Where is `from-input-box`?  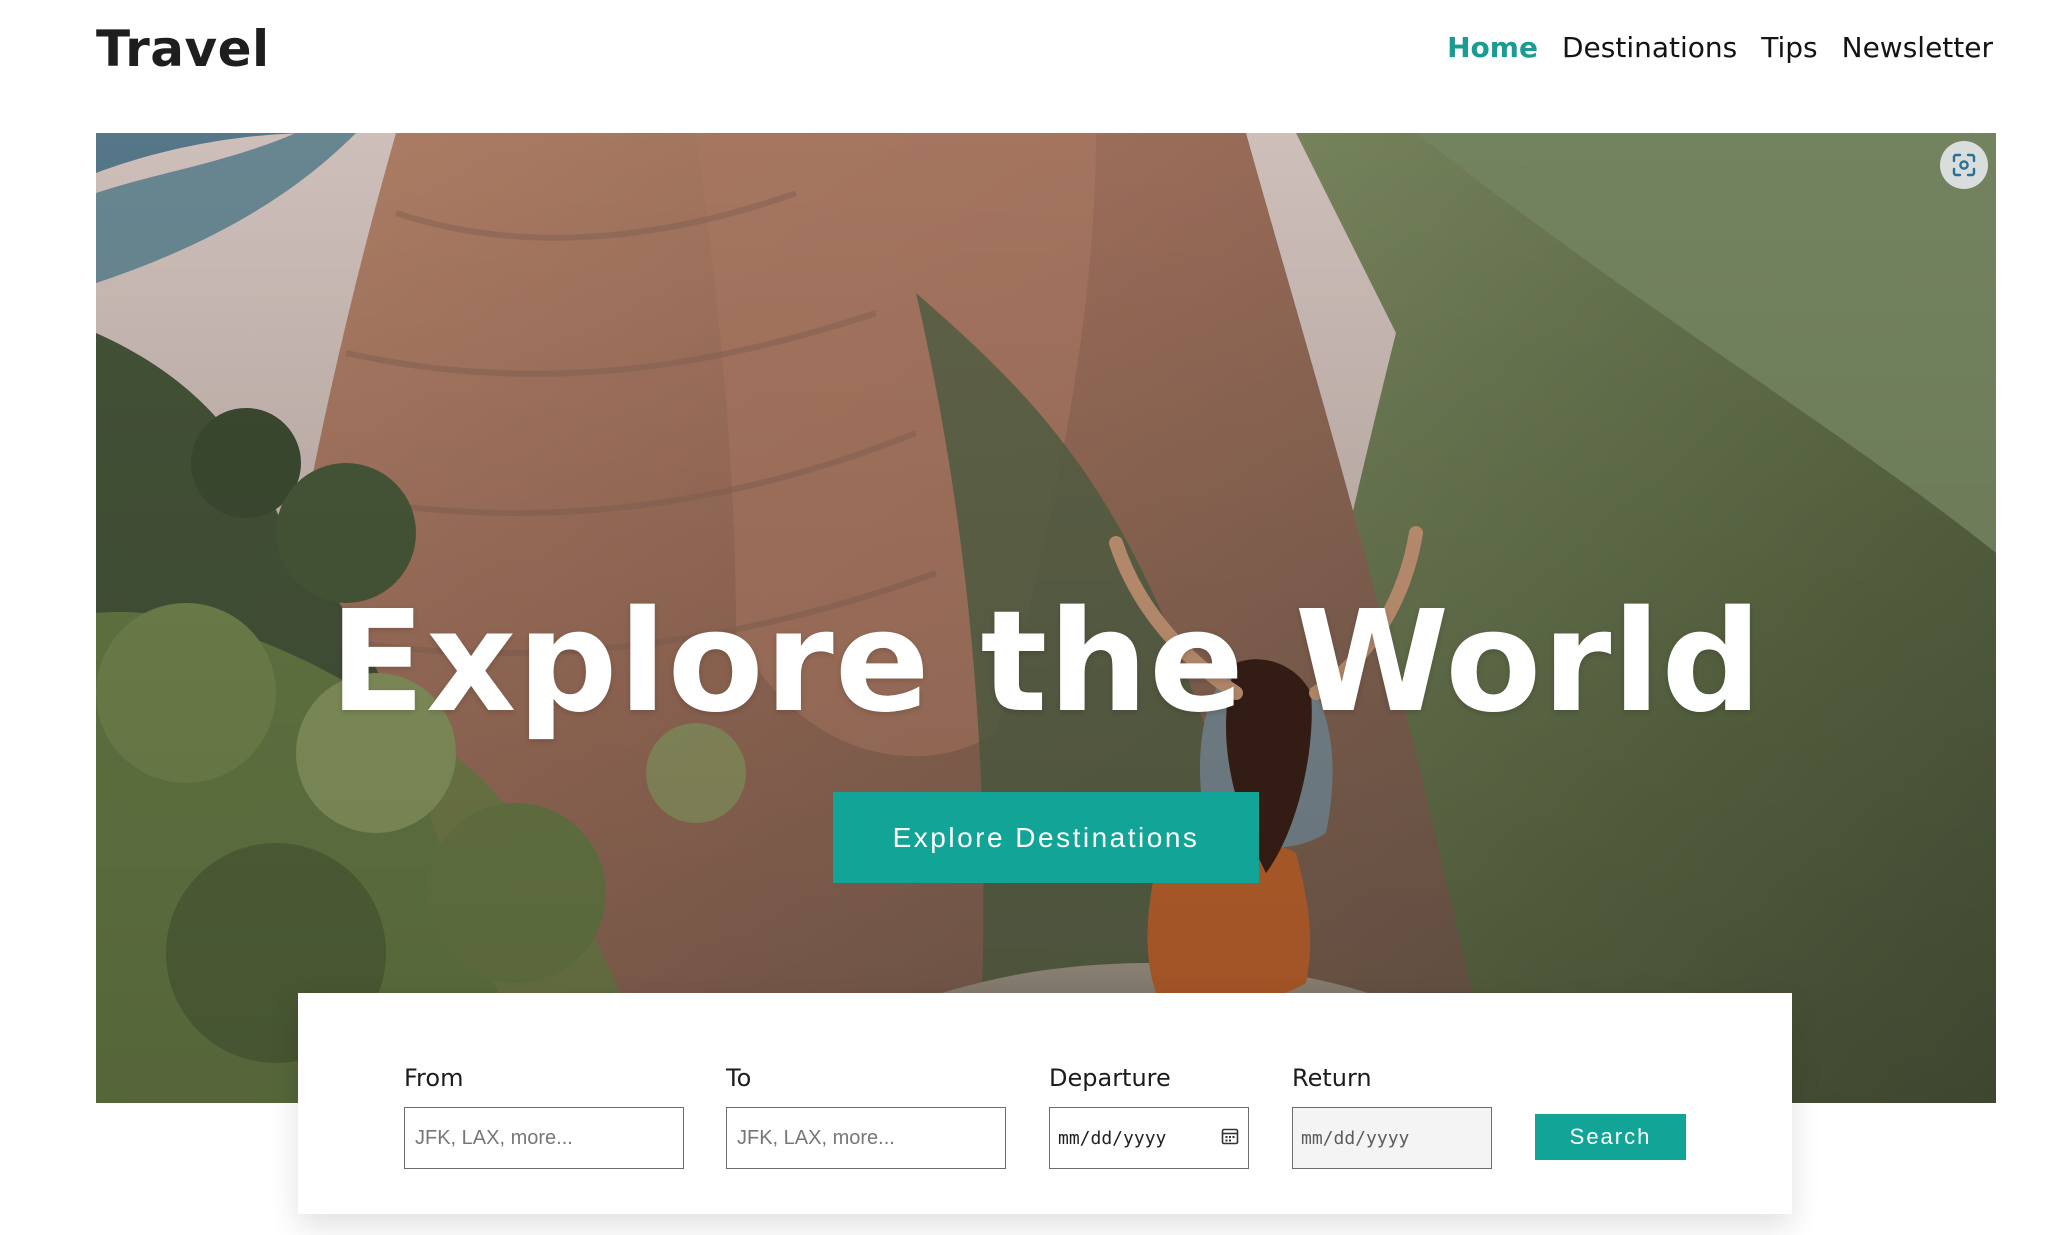 from-input-box is located at coordinates (544, 1138).